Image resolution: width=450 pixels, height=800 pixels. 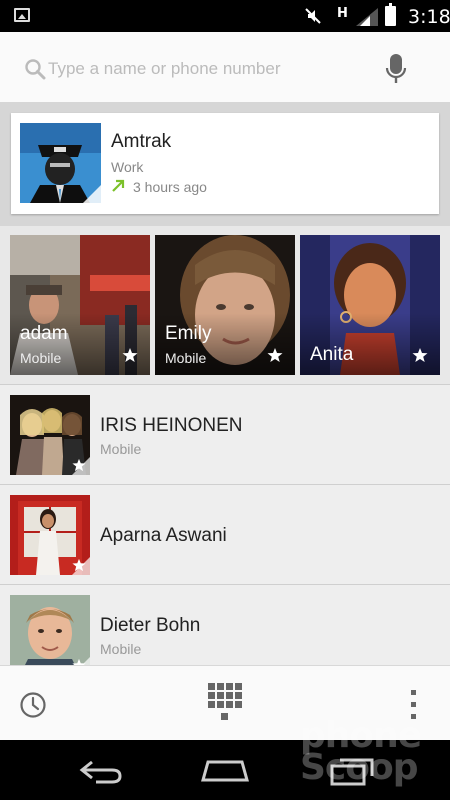 I want to click on watermark-logo: phone Scoop, so click(x=361, y=752).